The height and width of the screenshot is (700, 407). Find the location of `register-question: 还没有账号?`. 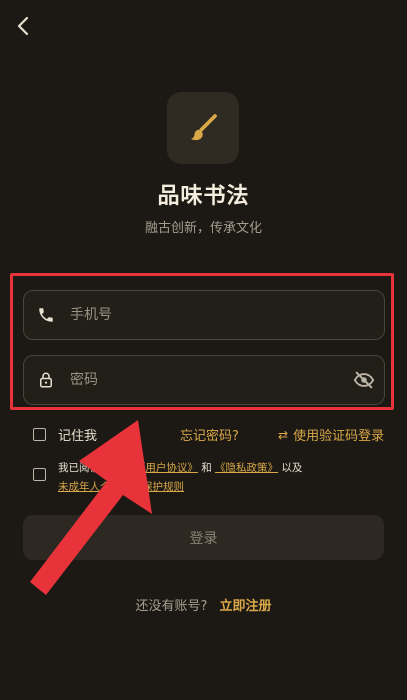

register-question: 还没有账号? is located at coordinates (171, 606).